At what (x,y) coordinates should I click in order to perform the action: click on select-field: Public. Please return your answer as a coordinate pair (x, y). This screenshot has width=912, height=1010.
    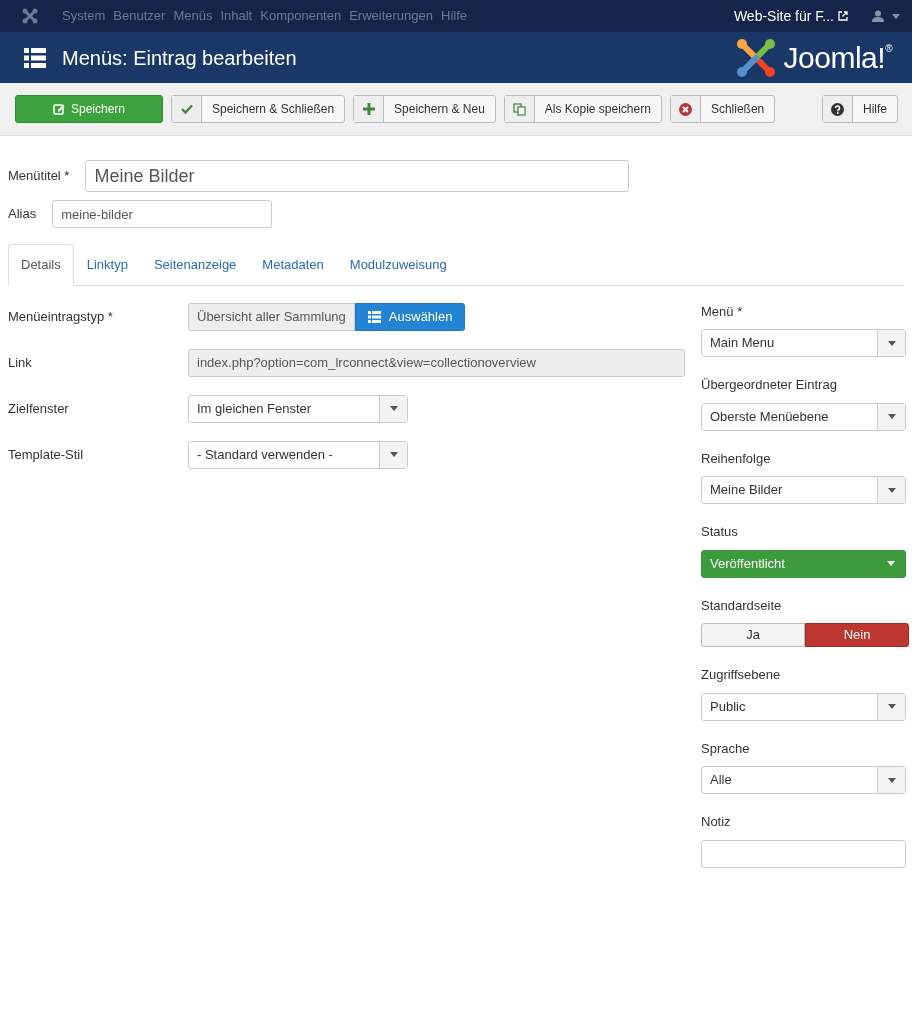
    Looking at the image, I should click on (803, 706).